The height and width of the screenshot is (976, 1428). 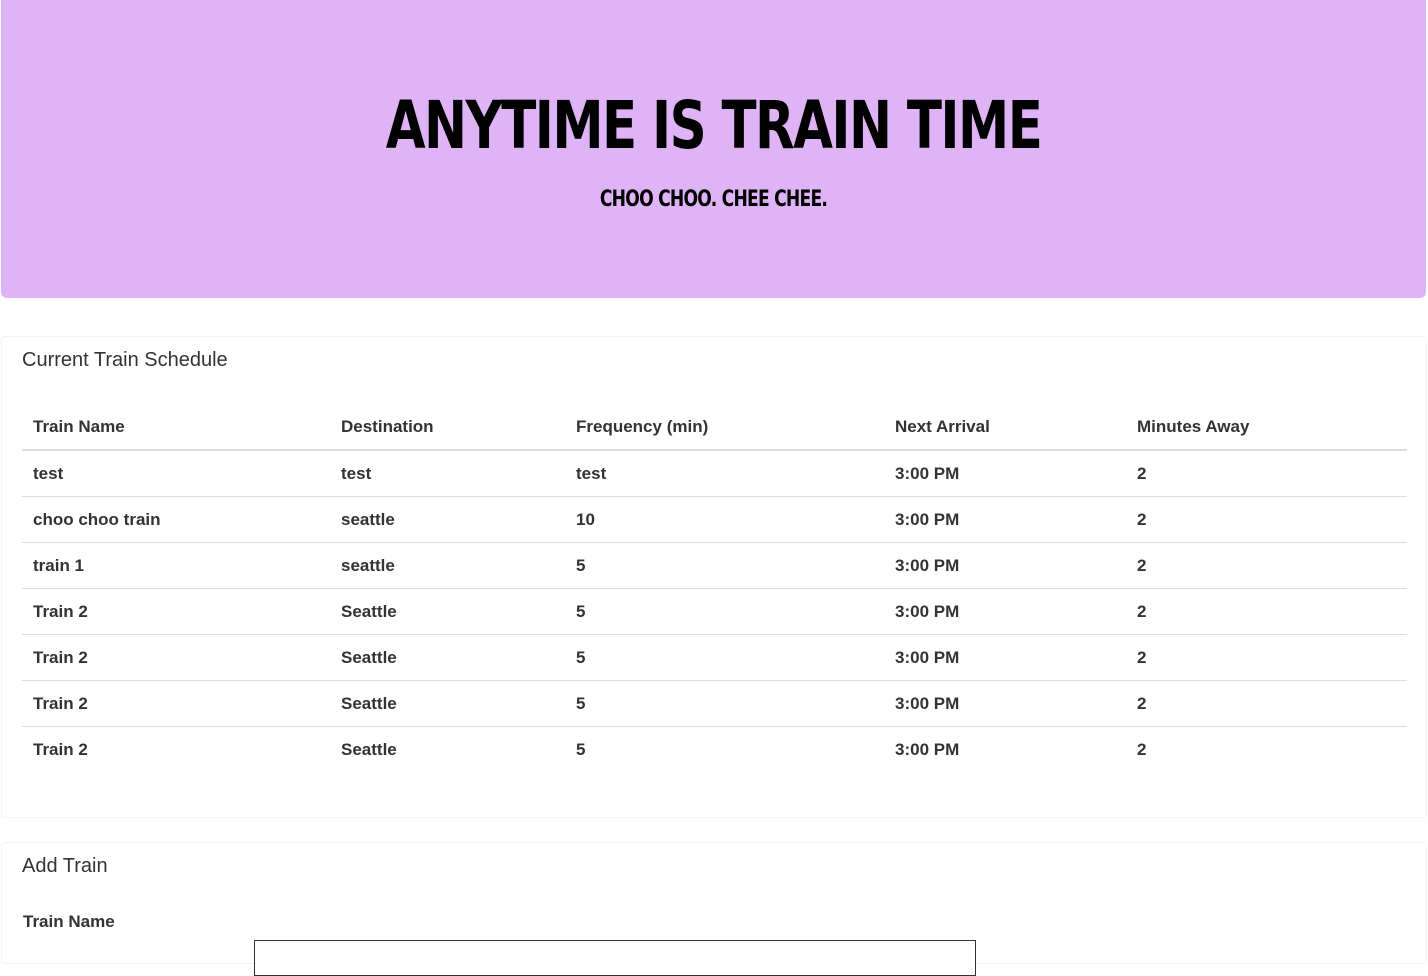 I want to click on column-header-next-arrival: Next Arrival, so click(x=1005, y=428).